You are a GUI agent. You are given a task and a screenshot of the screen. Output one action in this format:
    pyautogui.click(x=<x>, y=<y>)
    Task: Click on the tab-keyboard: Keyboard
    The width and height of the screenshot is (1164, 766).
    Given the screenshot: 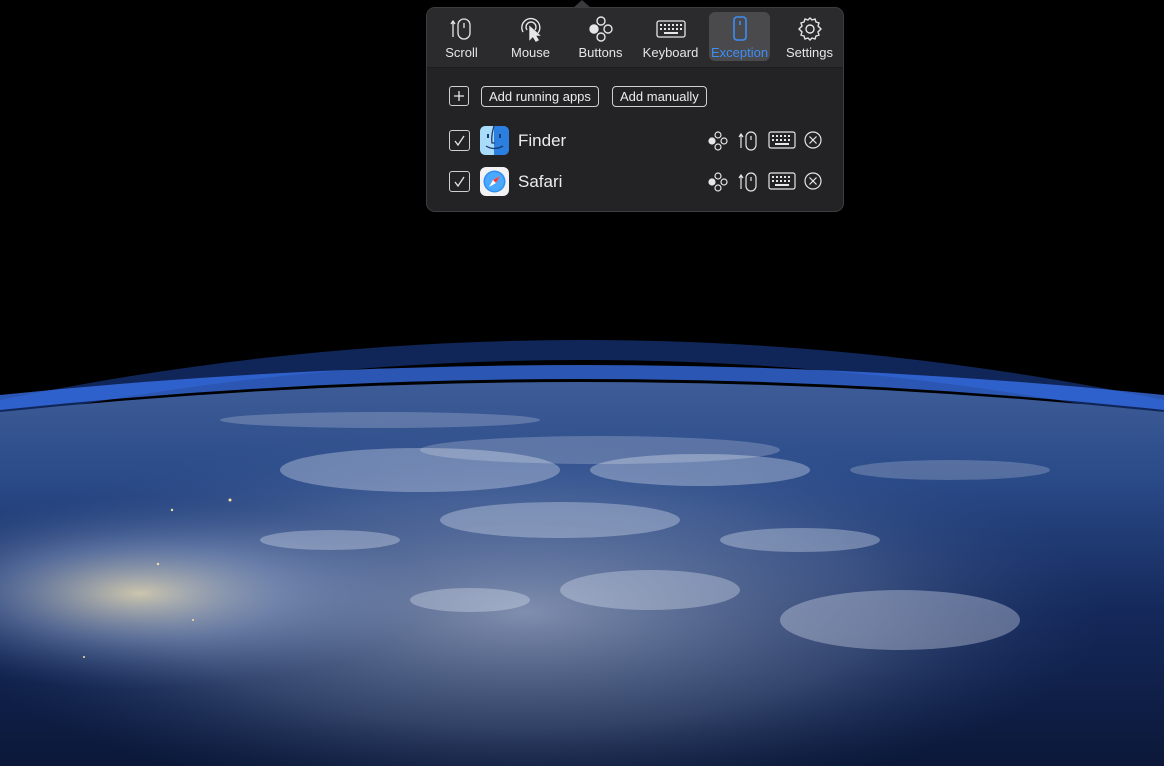 What is the action you would take?
    pyautogui.click(x=670, y=36)
    